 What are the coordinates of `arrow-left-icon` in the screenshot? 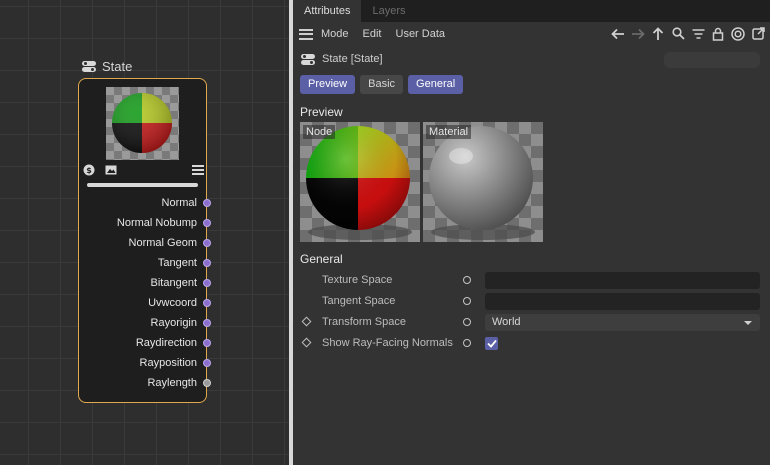 It's located at (618, 33).